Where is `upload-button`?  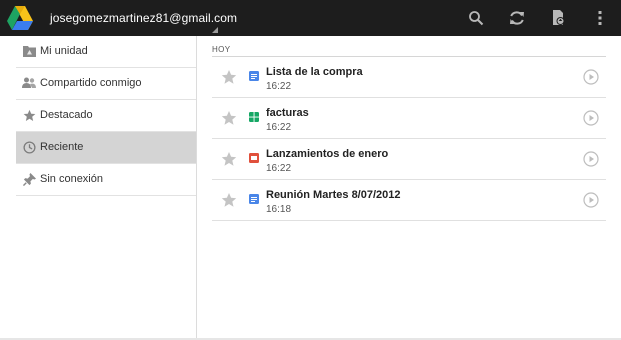
upload-button is located at coordinates (558, 18).